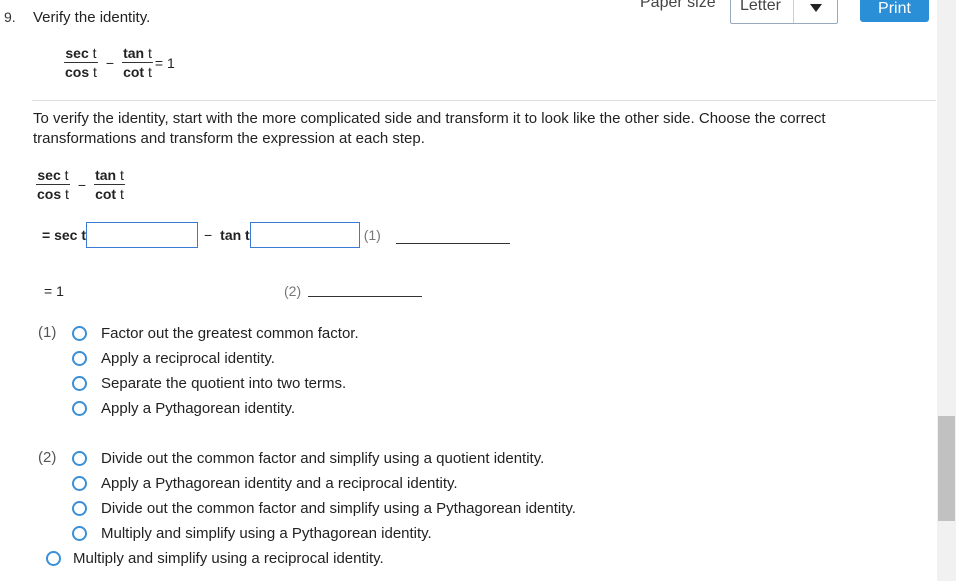 Image resolution: width=956 pixels, height=581 pixels. Describe the element at coordinates (484, 100) in the screenshot. I see `divider` at that location.